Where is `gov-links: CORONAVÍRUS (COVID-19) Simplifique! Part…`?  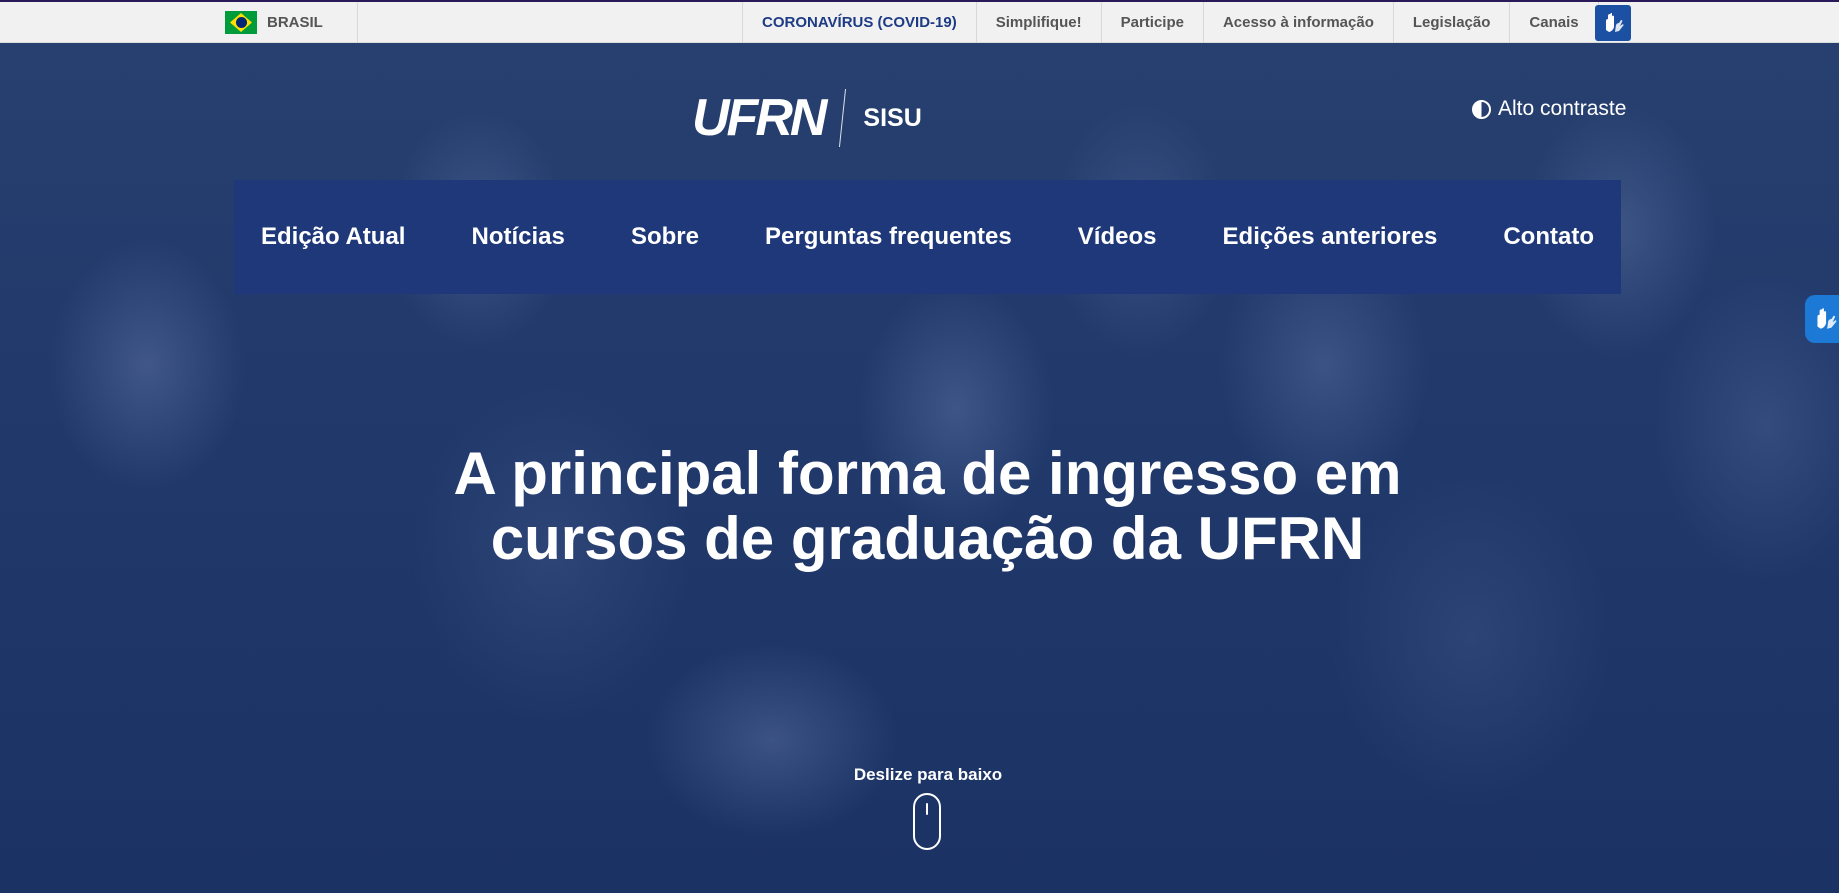
gov-links: CORONAVÍRUS (COVID-19) Simplifique! Part… is located at coordinates (1170, 22).